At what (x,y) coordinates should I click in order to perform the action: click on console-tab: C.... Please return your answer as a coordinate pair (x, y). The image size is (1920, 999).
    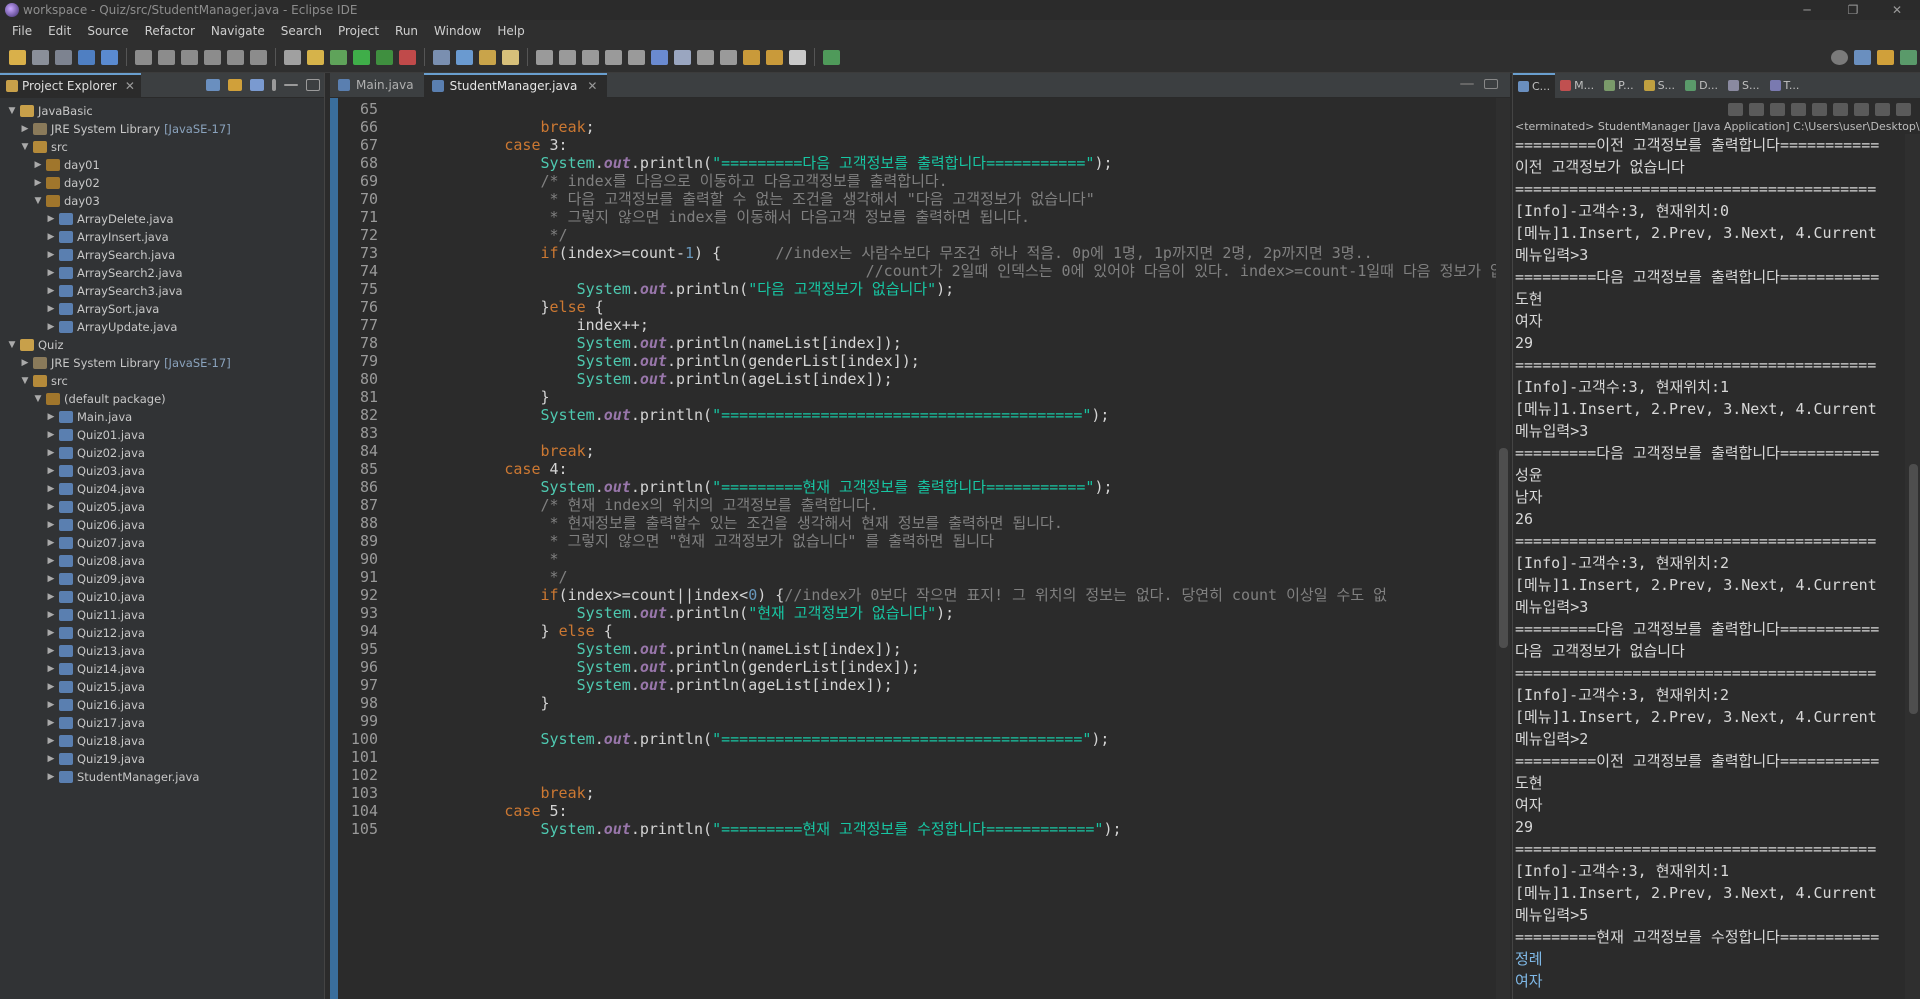
    Looking at the image, I should click on (1534, 85).